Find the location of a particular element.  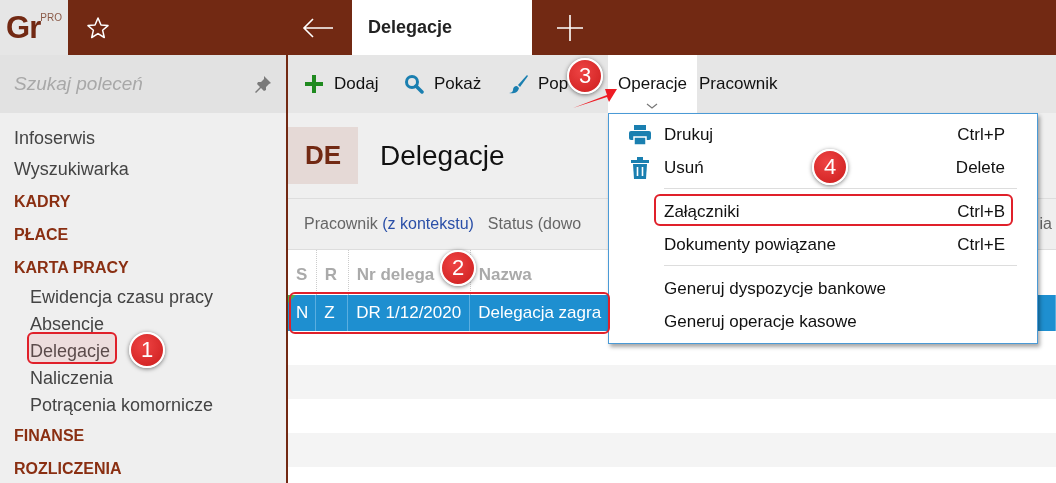

sidebar-item: Naliczenia is located at coordinates (72, 378).